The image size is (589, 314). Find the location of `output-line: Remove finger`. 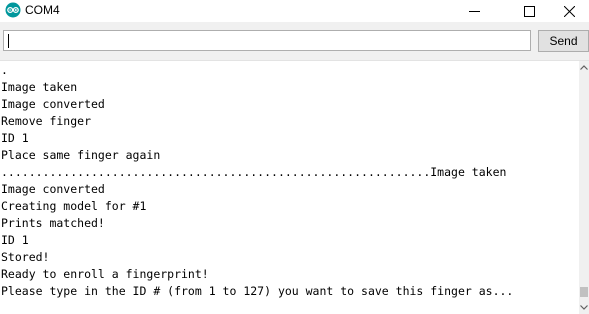

output-line: Remove finger is located at coordinates (46, 121).